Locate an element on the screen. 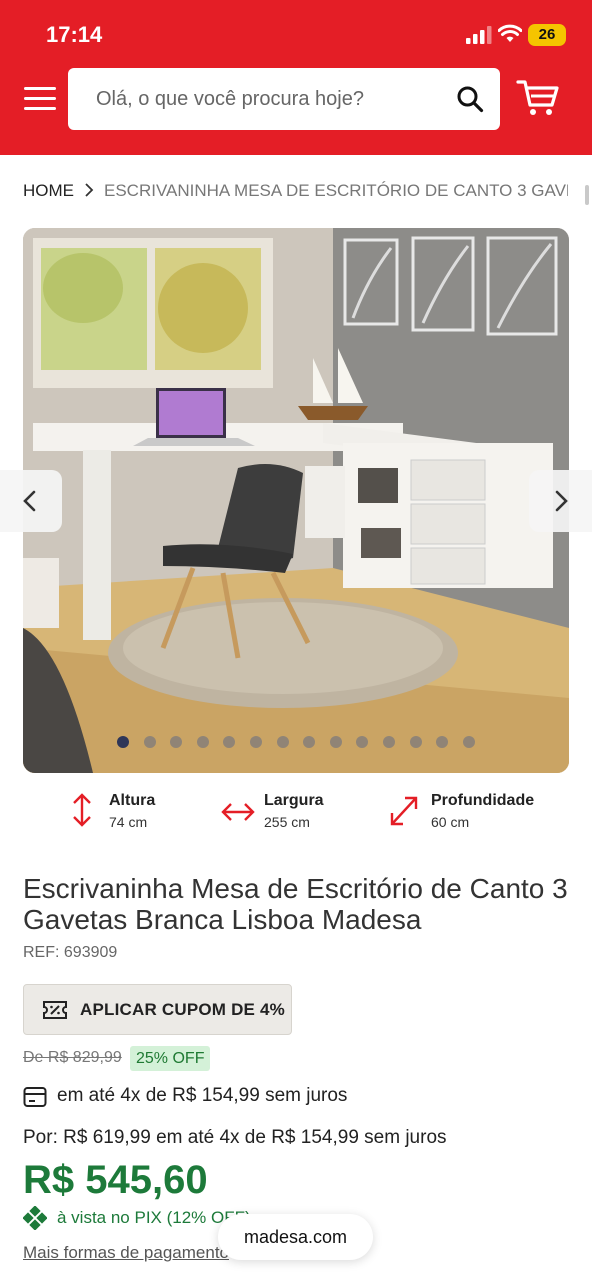 The image size is (592, 1280). cart-icon is located at coordinates (538, 98).